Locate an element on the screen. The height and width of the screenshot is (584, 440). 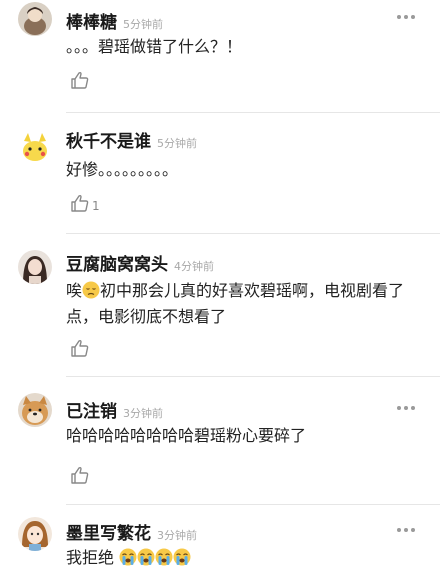
username-text: 秋千不是谁 is located at coordinates (108, 142).